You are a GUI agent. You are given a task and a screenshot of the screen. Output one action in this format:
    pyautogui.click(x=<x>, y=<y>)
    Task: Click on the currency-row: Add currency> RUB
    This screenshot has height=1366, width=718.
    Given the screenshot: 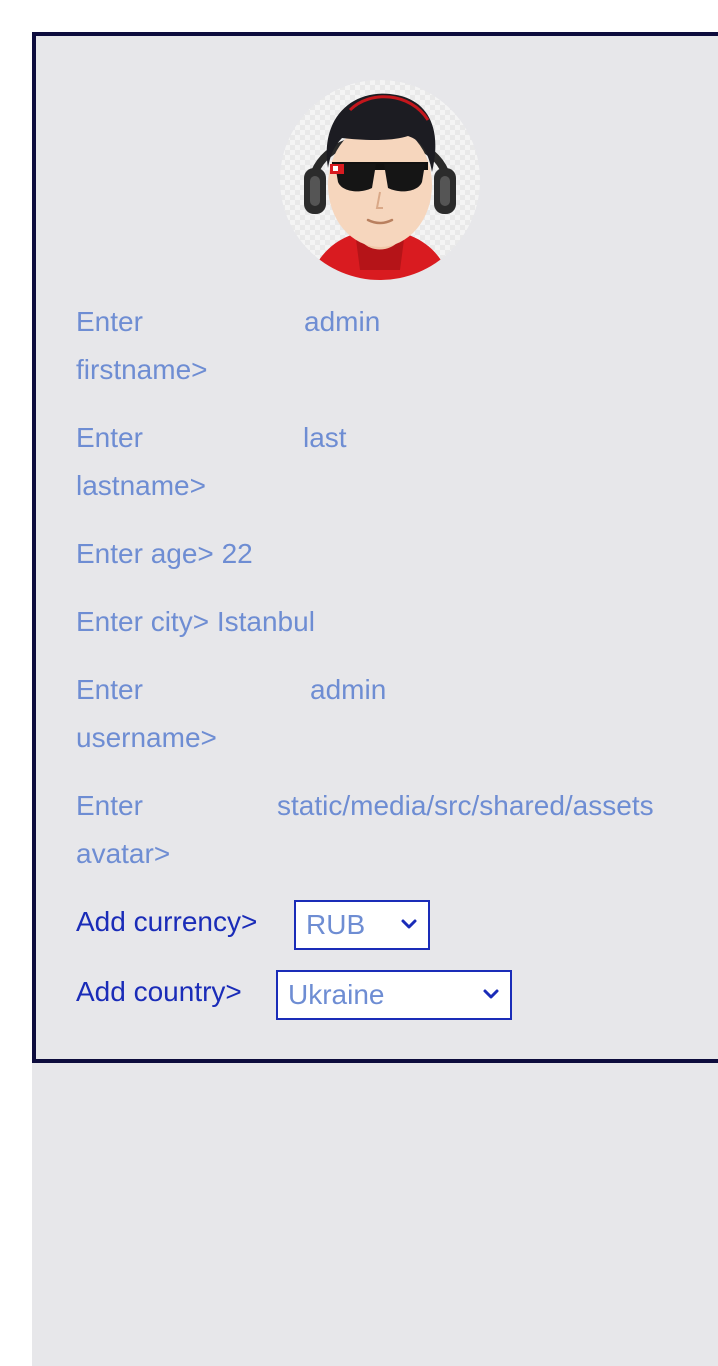 What is the action you would take?
    pyautogui.click(x=376, y=924)
    